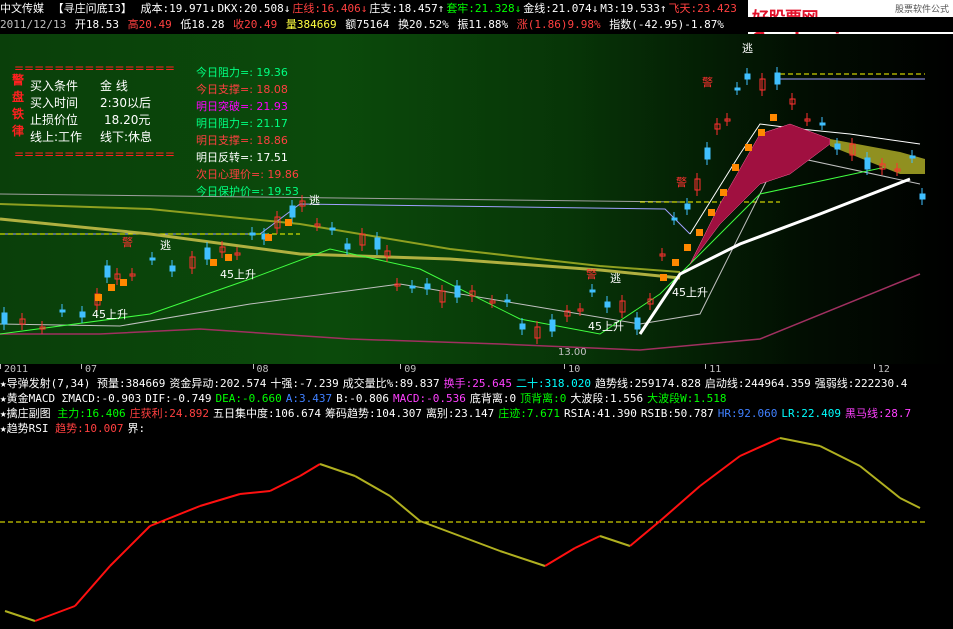  Describe the element at coordinates (484, 8) in the screenshot. I see `header-item-4: 套牢:21.328↓` at that location.